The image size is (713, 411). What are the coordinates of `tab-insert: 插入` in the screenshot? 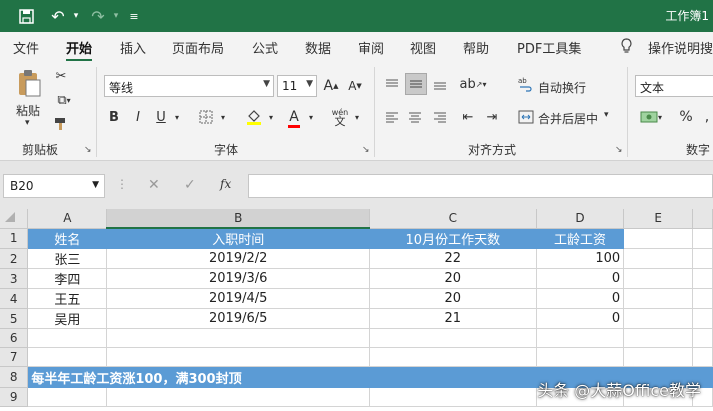 It's located at (133, 47).